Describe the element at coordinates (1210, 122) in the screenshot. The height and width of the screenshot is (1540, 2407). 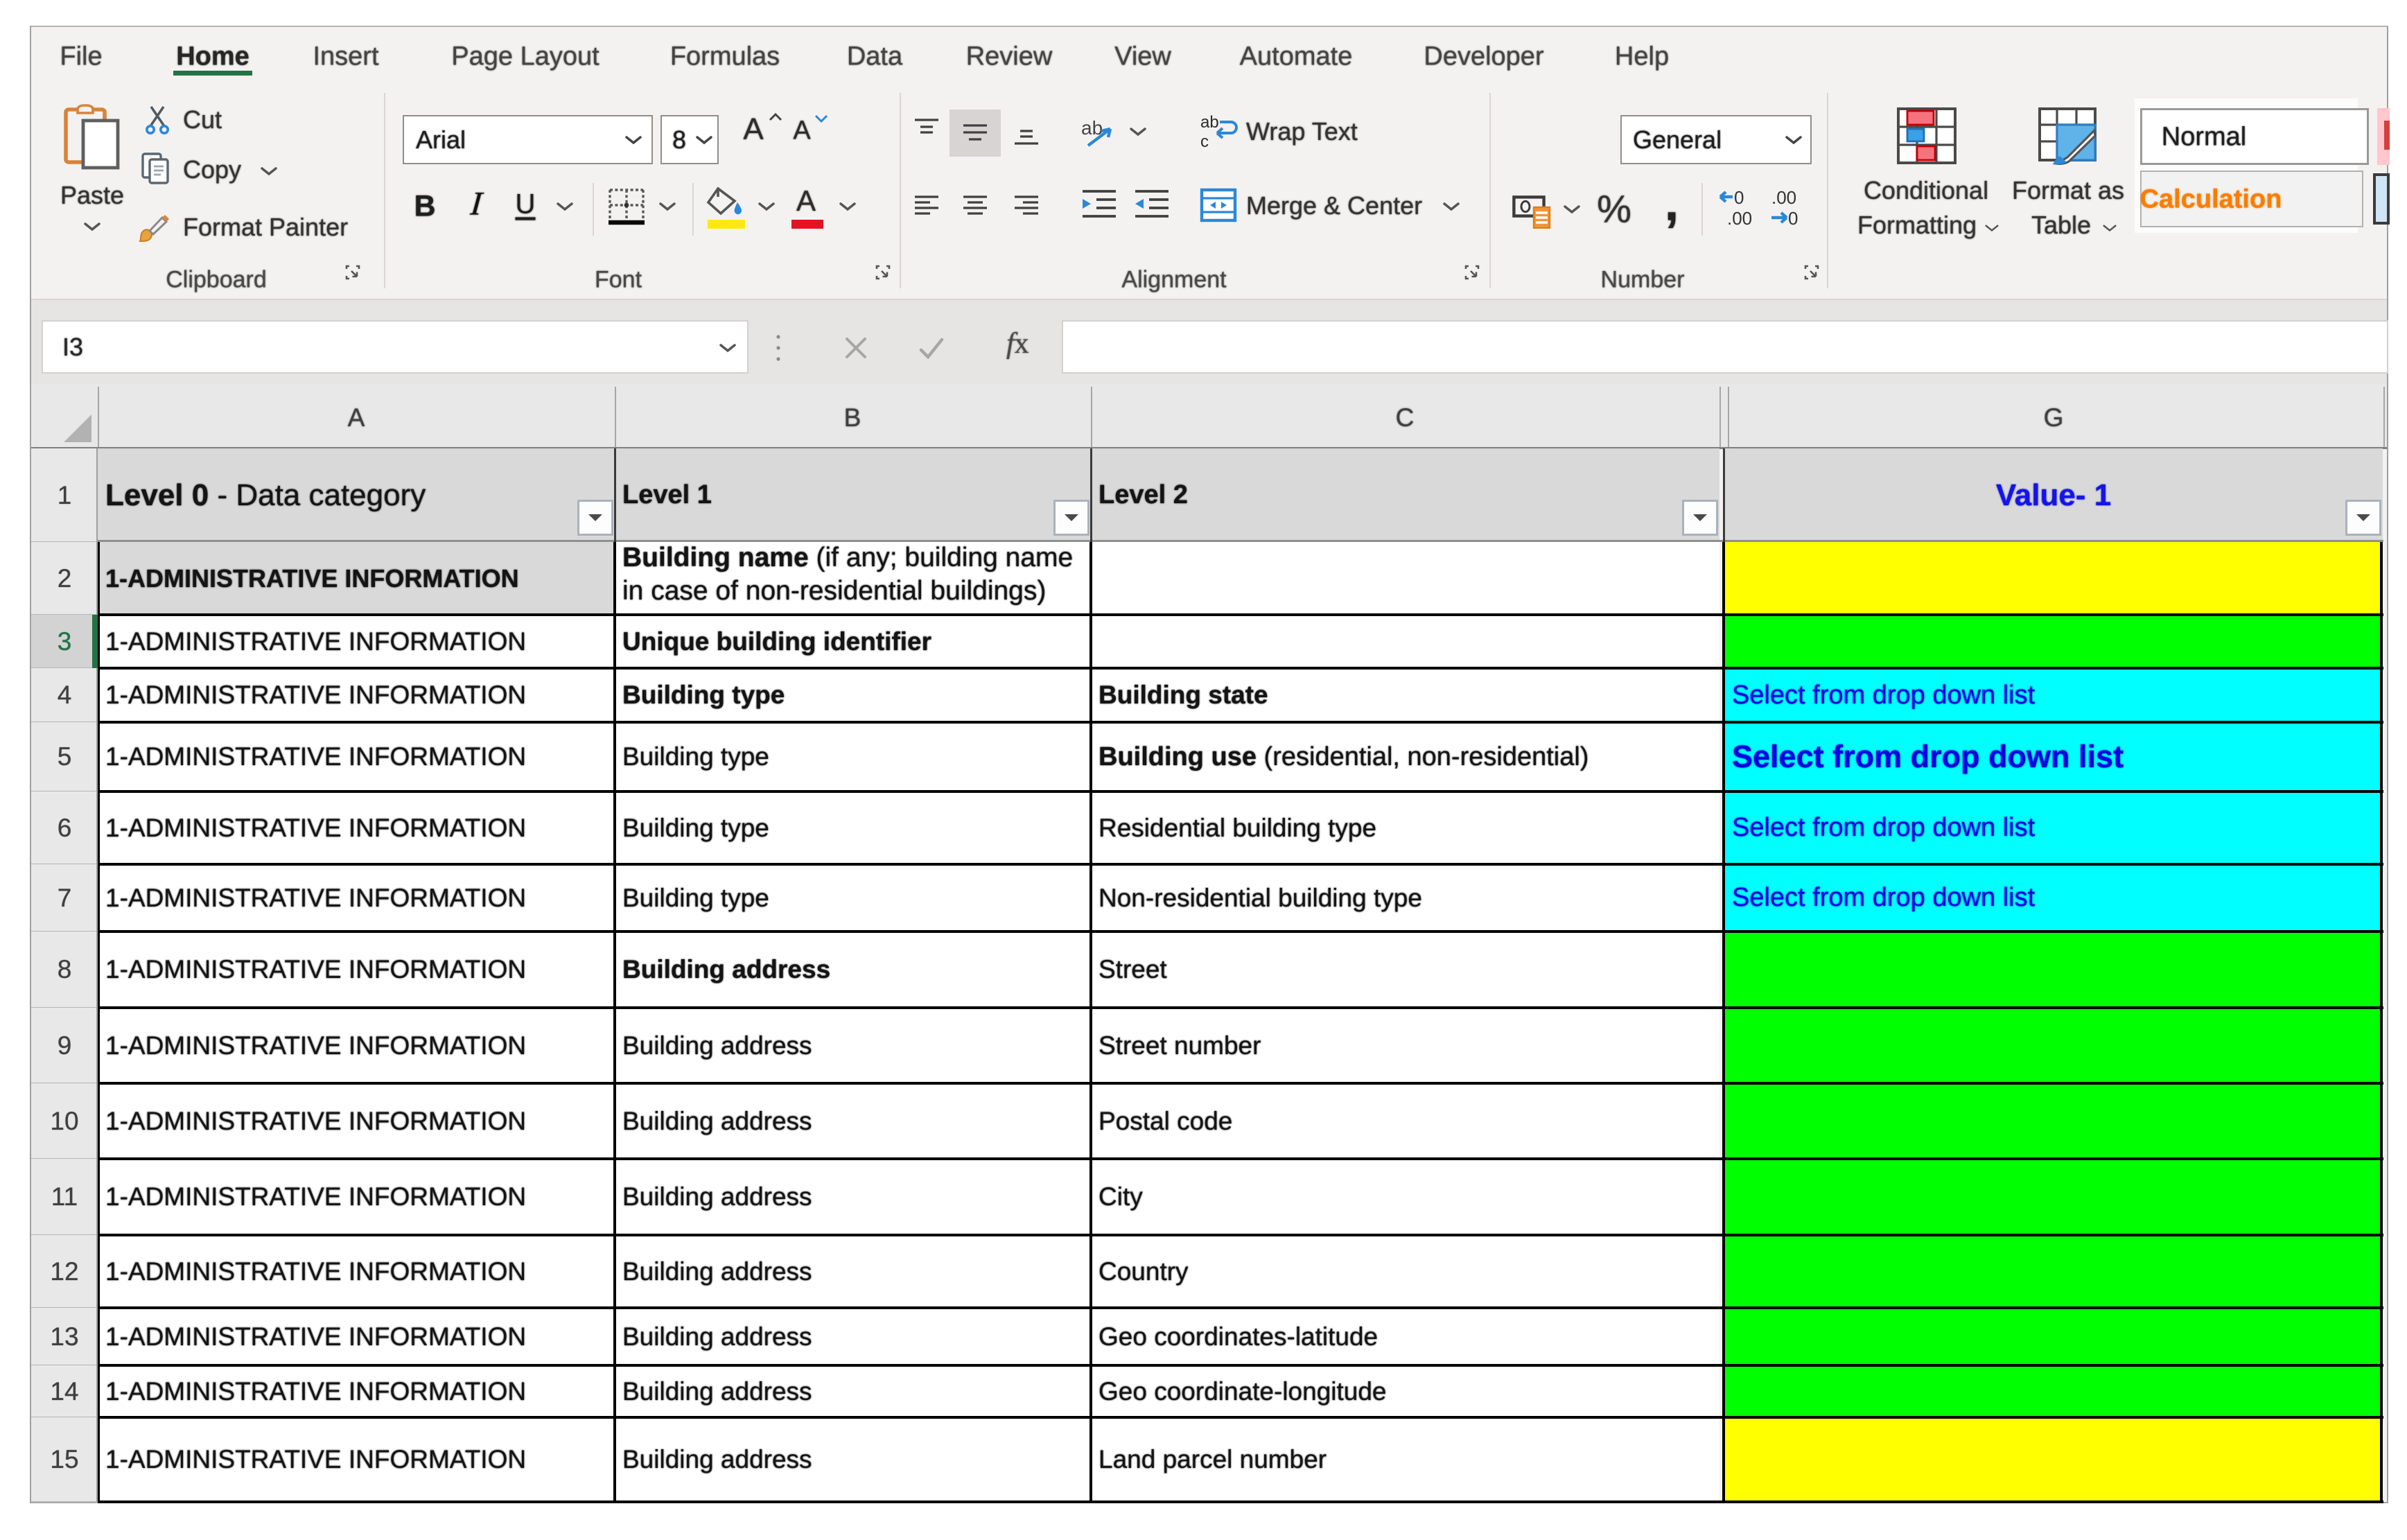
I see `svg-text: ab` at that location.